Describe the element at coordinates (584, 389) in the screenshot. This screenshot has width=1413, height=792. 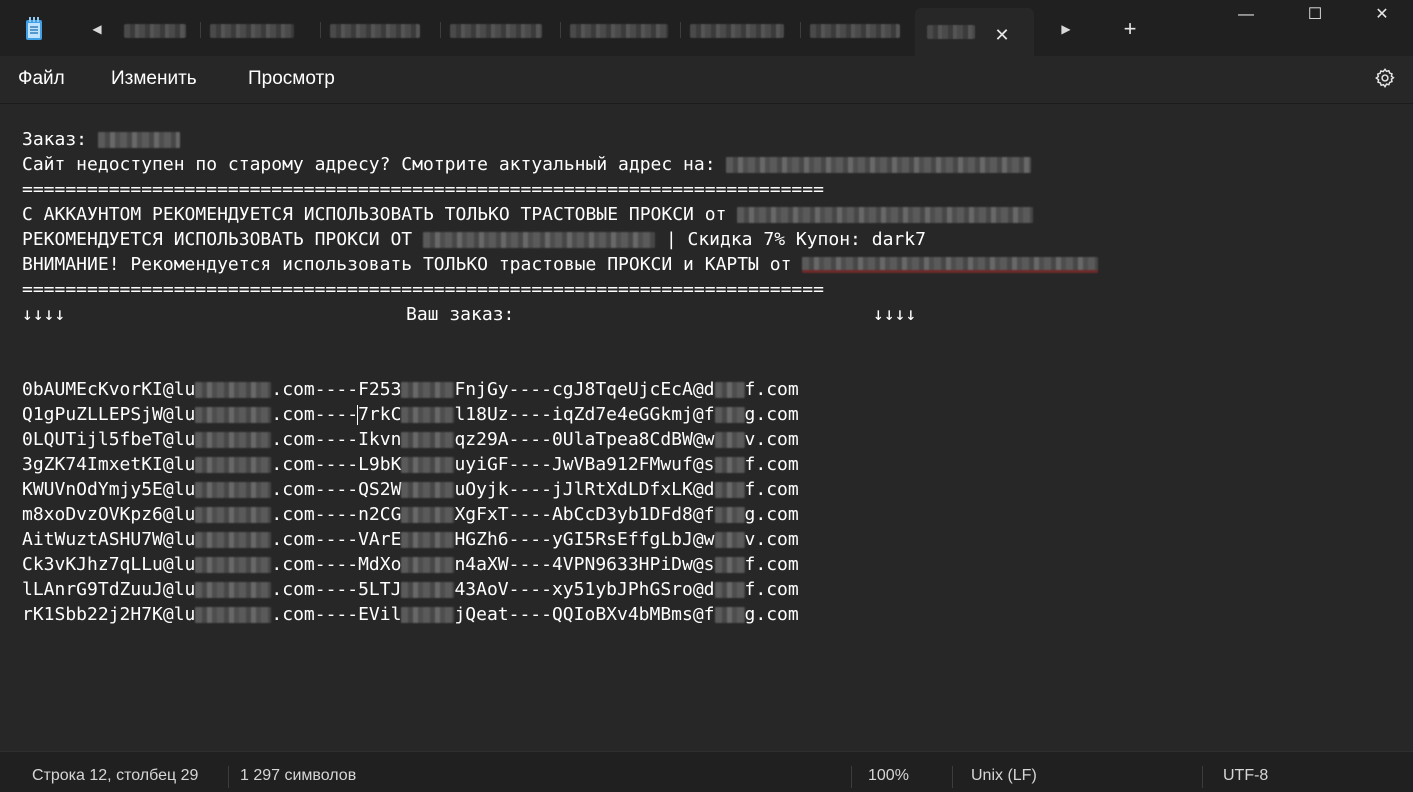
I see `account-password-email: FnjGy----cgJ8TqeUjcEcA@d` at that location.